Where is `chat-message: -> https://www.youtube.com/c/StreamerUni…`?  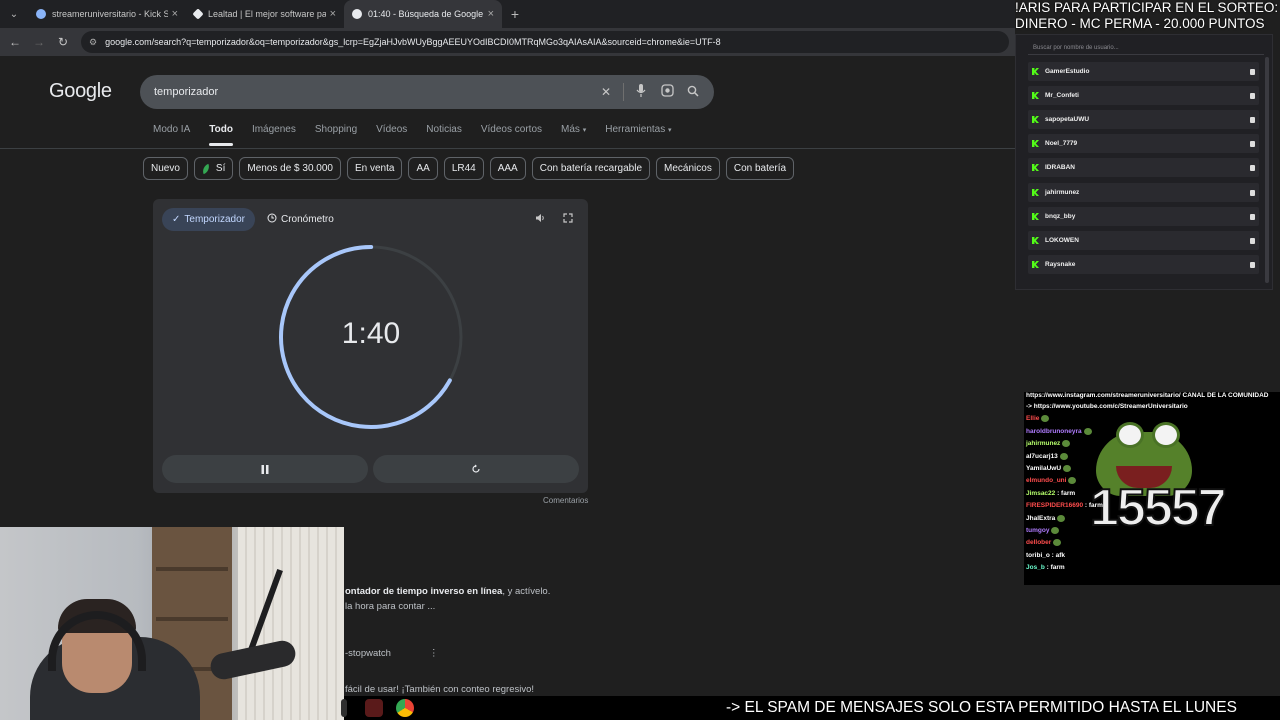
chat-message: -> https://www.youtube.com/c/StreamerUni… is located at coordinates (1107, 406).